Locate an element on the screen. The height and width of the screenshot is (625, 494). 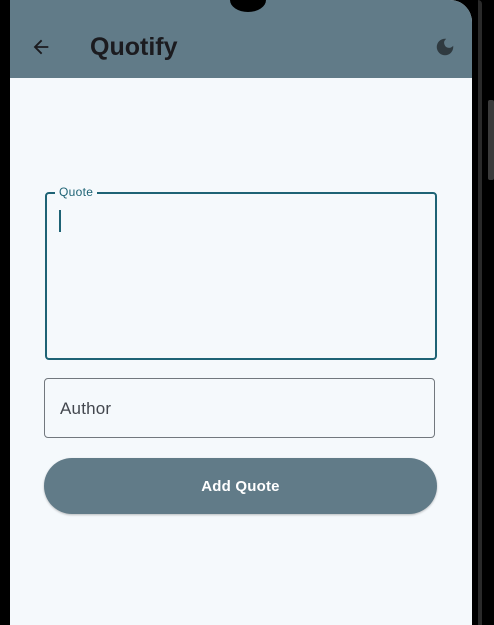
app-title: Quotify is located at coordinates (134, 47).